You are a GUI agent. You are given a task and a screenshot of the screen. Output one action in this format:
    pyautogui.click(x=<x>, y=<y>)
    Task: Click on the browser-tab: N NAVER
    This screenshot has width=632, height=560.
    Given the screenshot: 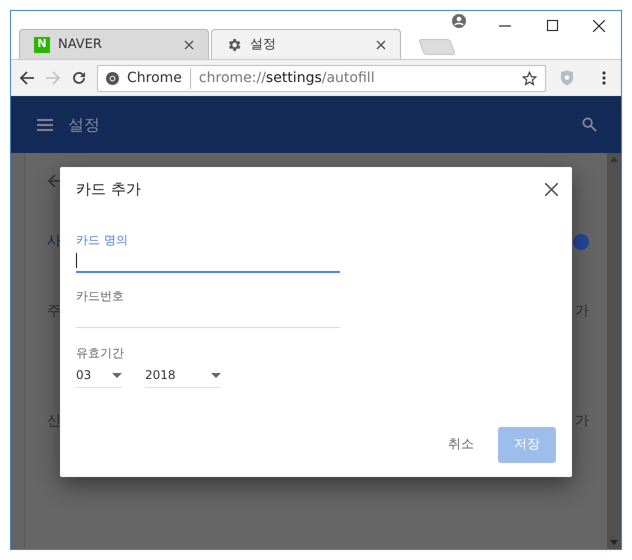 What is the action you would take?
    pyautogui.click(x=114, y=44)
    